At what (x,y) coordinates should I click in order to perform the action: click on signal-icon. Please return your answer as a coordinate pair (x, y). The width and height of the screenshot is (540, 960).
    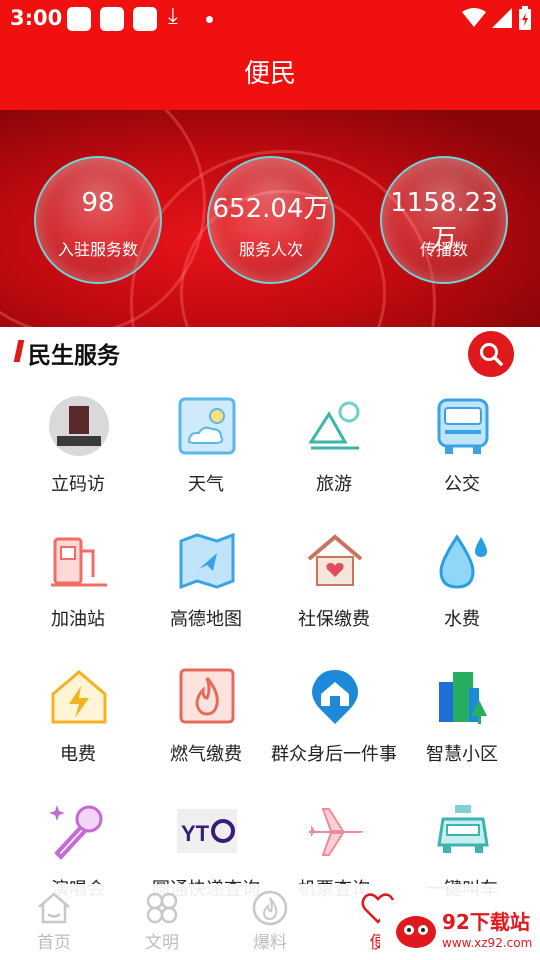
    Looking at the image, I should click on (502, 18).